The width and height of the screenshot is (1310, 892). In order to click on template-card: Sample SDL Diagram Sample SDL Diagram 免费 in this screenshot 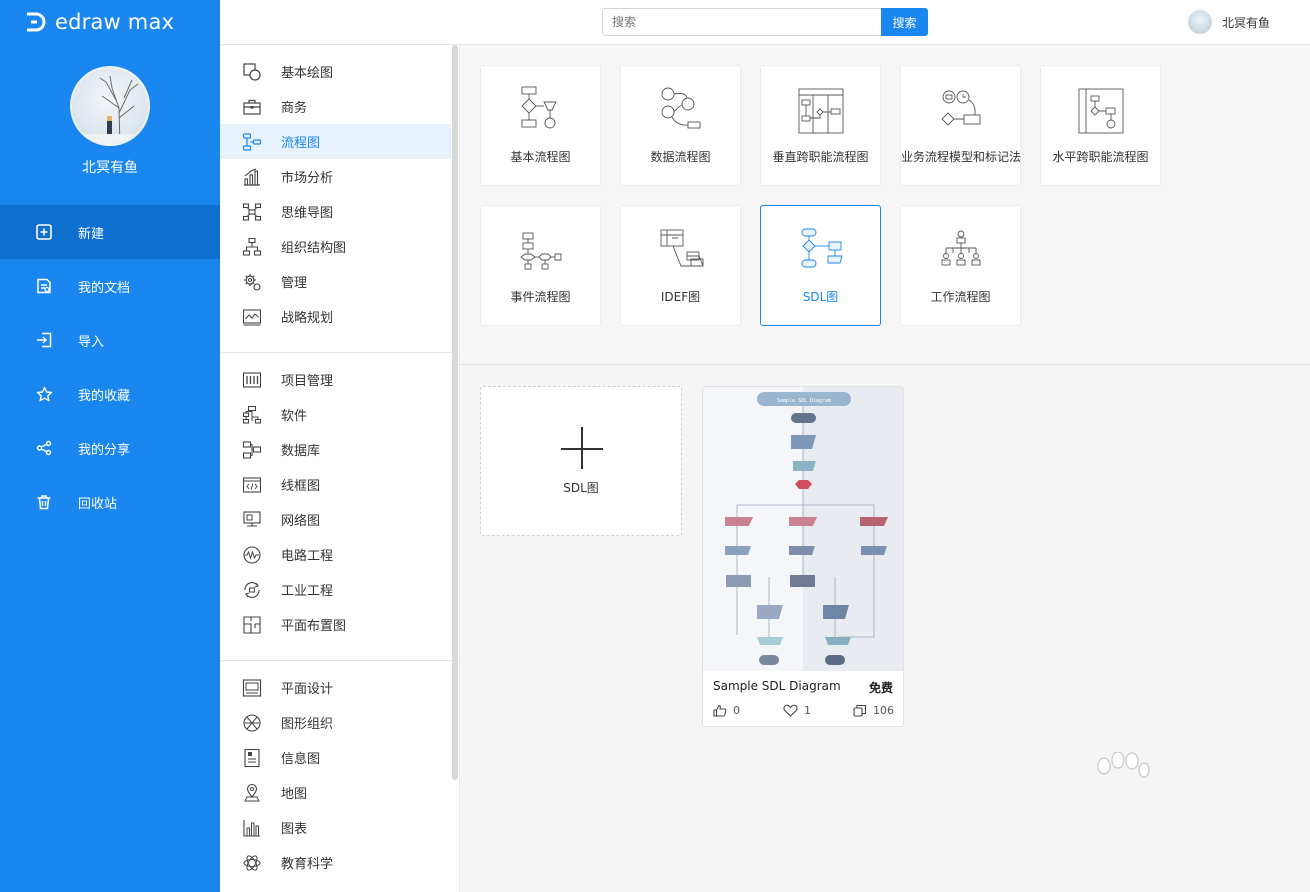, I will do `click(803, 556)`.